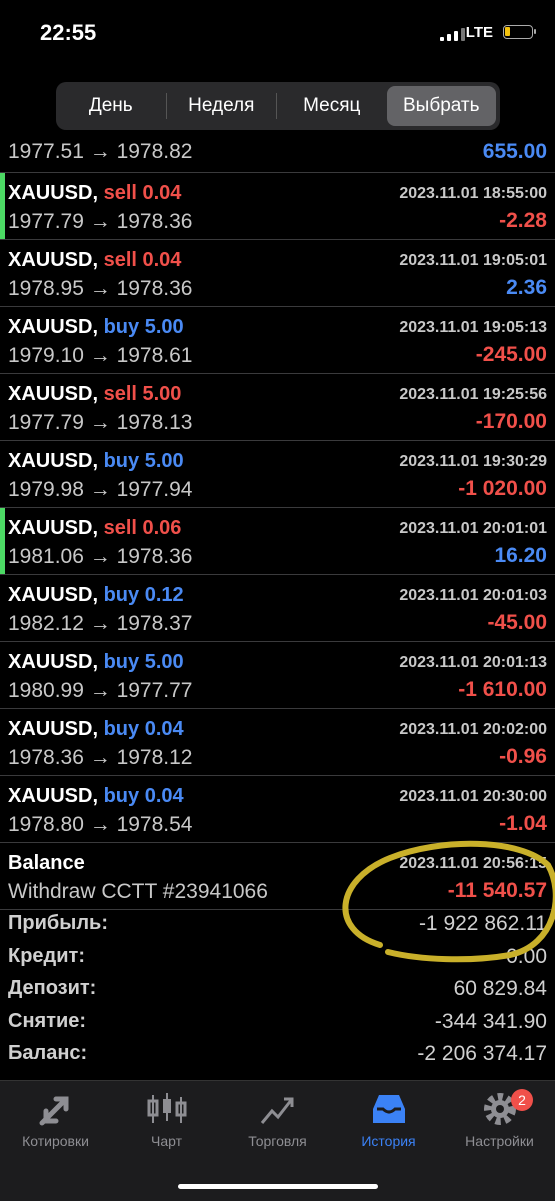  Describe the element at coordinates (100, 422) in the screenshot. I see `trade-prices: 1977.79 → 1978.13` at that location.